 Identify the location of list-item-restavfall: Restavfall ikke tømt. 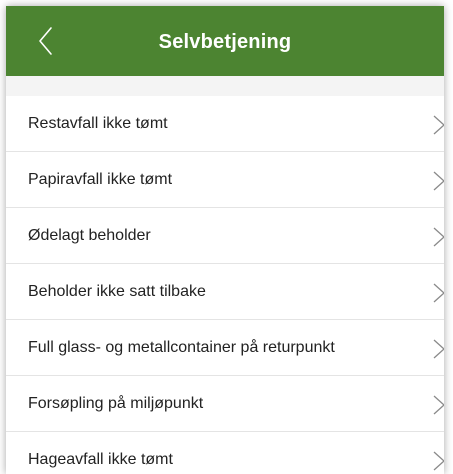
(225, 124).